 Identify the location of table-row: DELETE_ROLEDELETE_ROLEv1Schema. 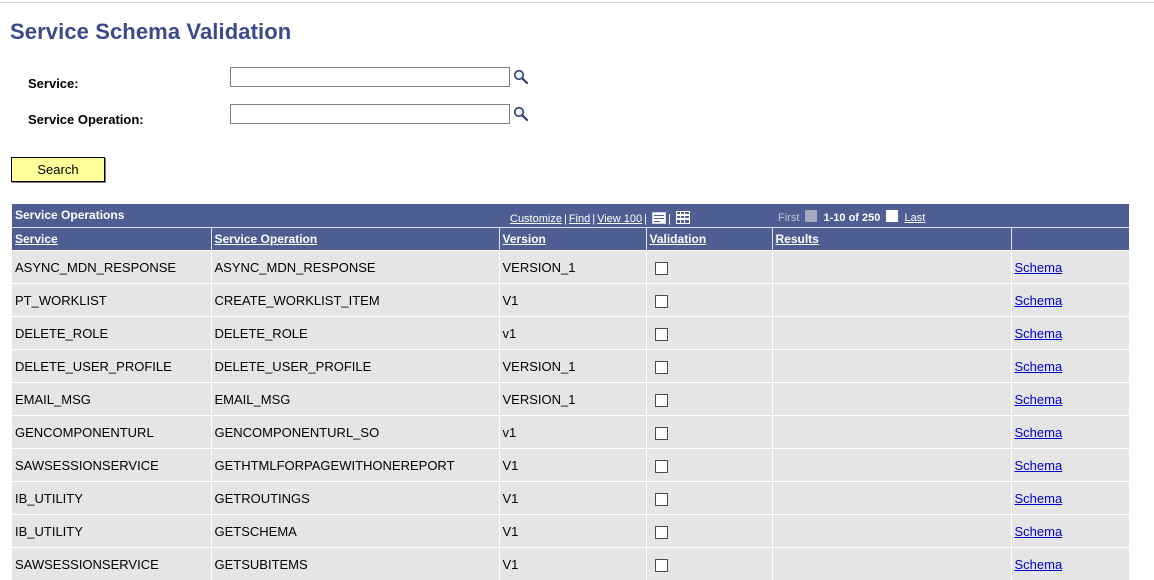
(570, 333).